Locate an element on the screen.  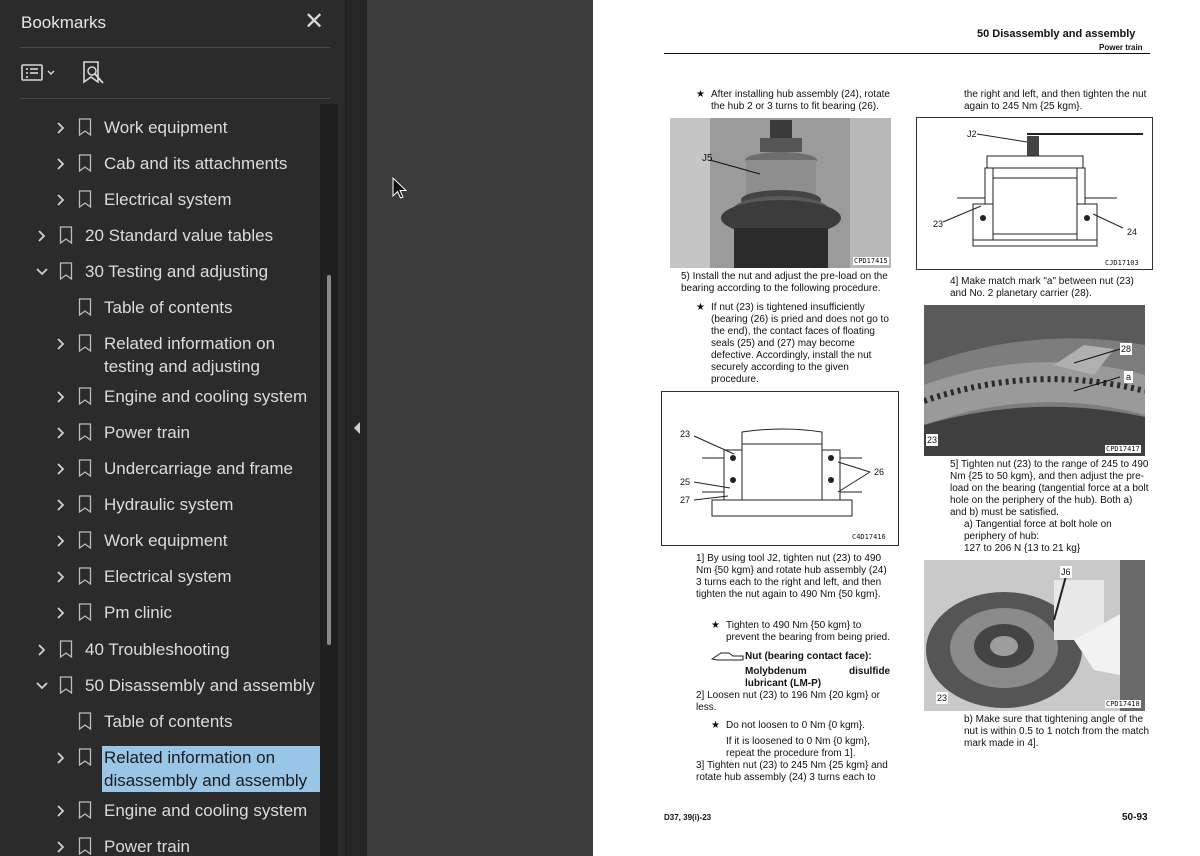
bookmark-row: Hydraulic system is located at coordinates (160, 510).